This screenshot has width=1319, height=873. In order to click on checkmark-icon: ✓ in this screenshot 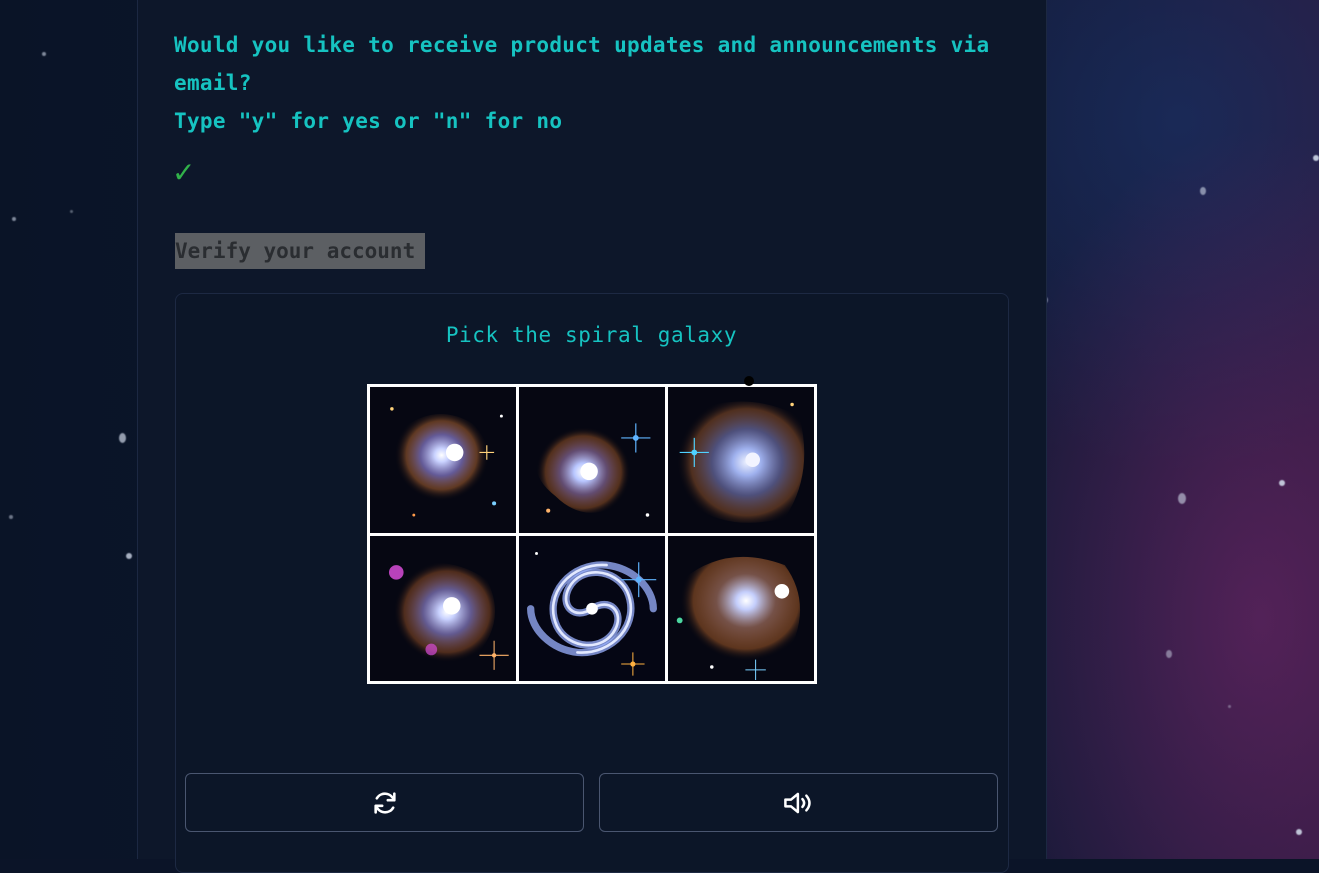, I will do `click(184, 172)`.